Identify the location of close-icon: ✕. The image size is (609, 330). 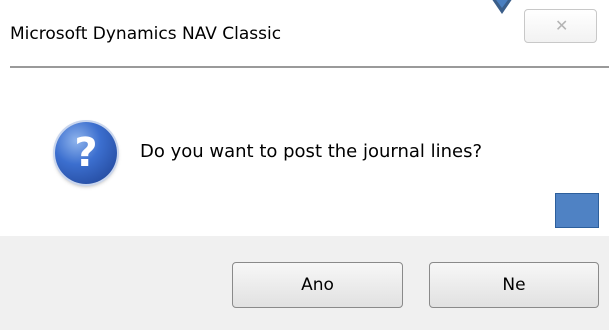
(562, 25).